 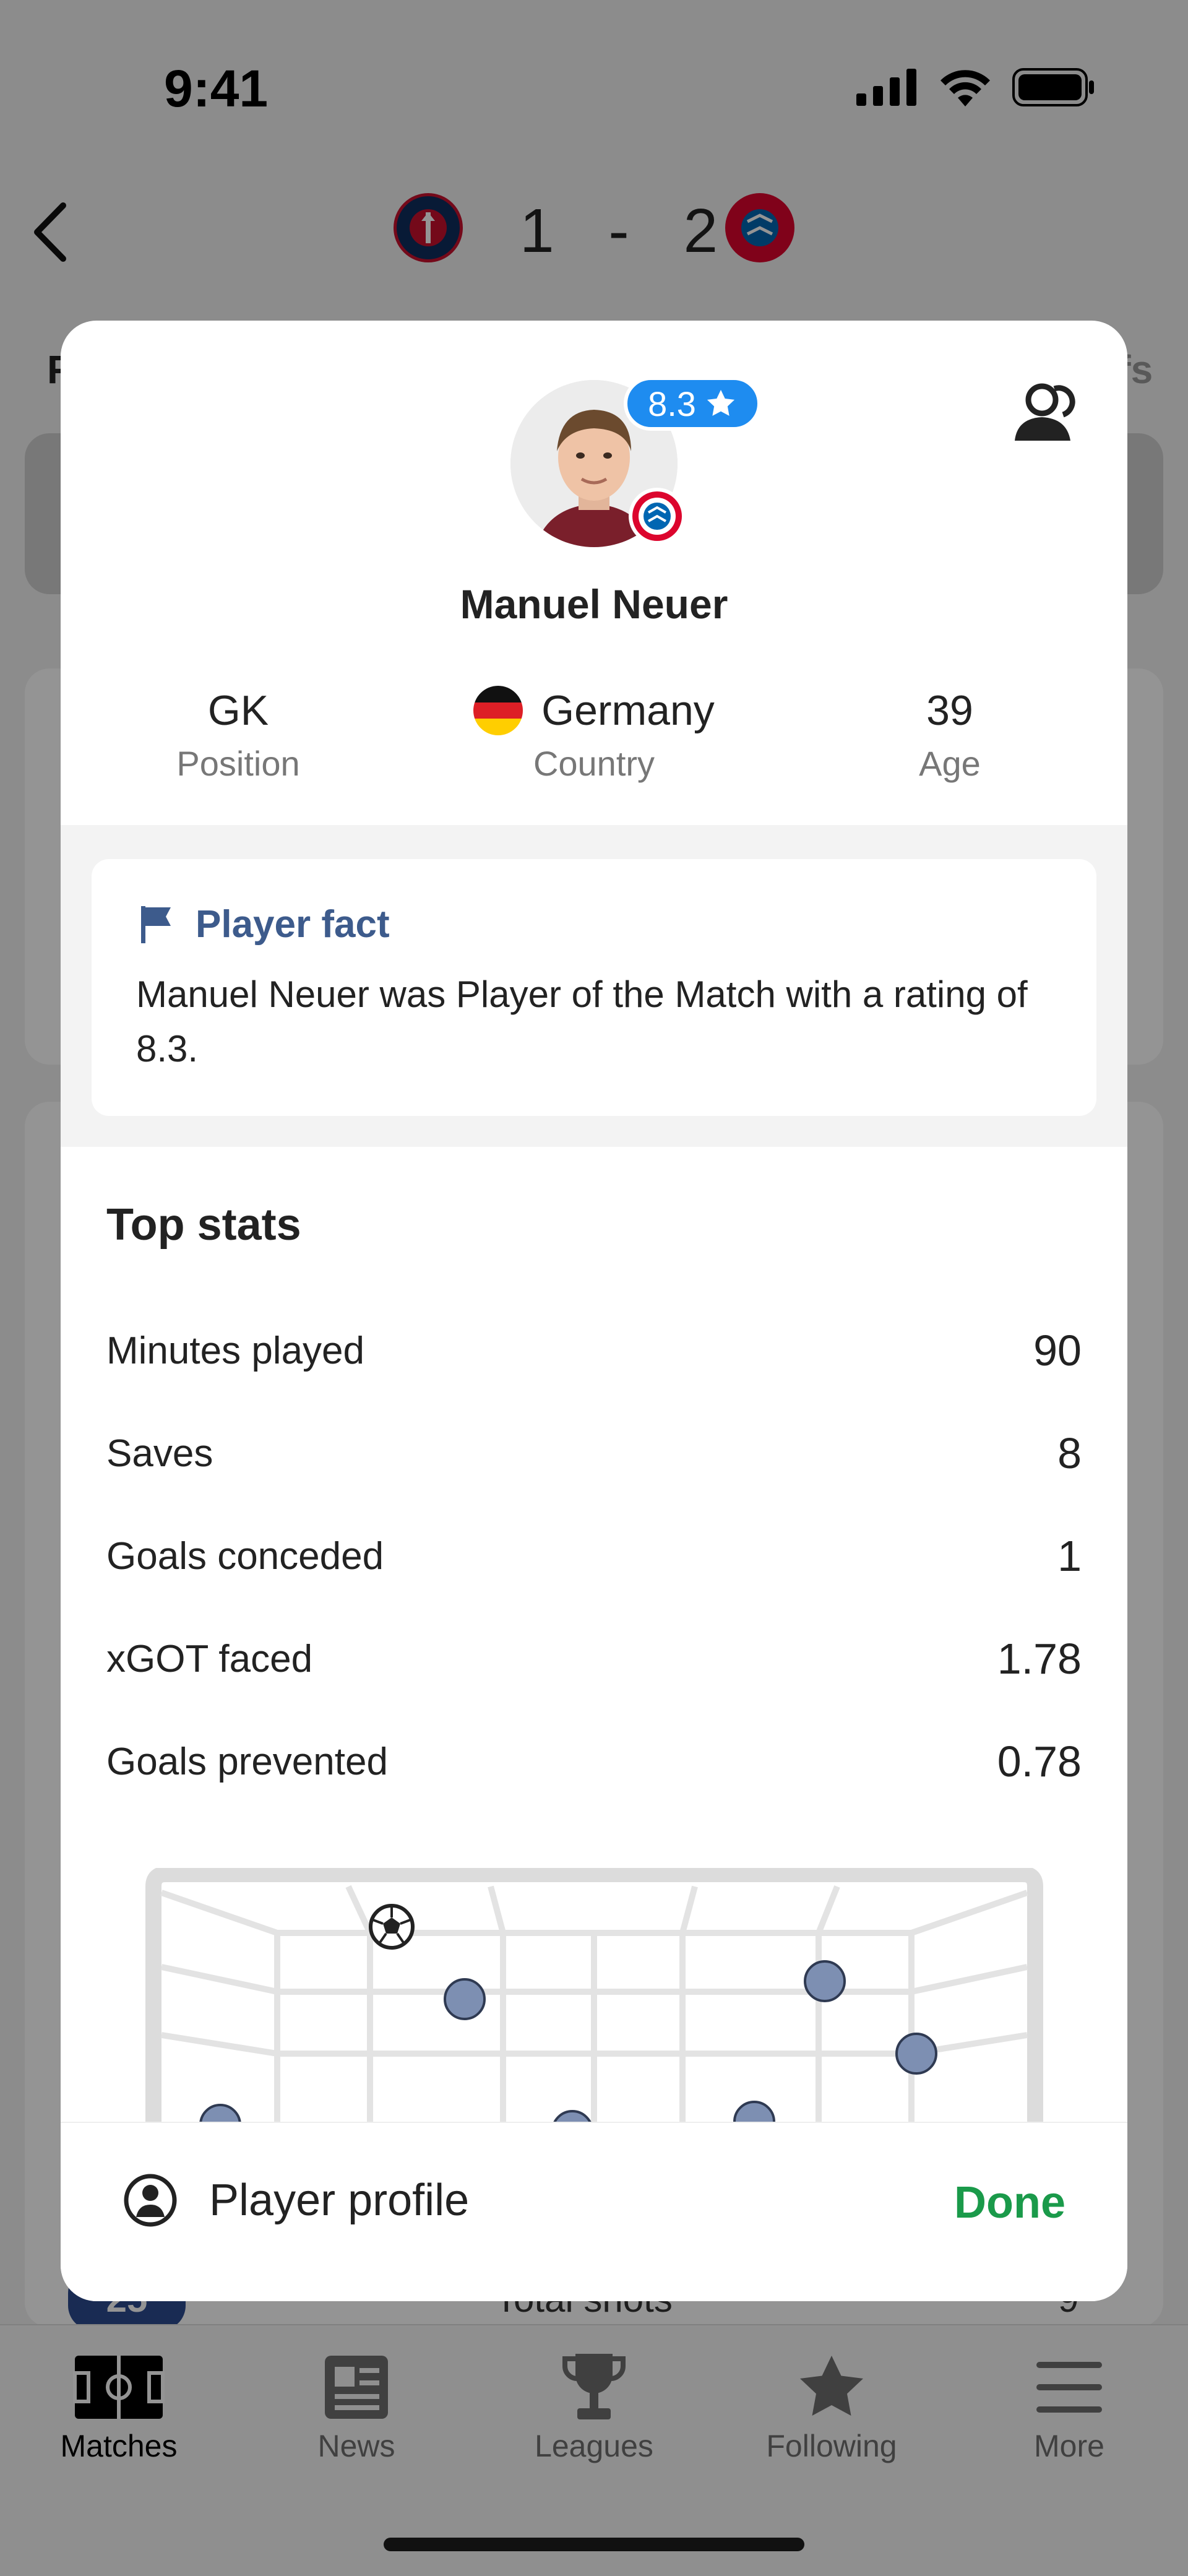 What do you see at coordinates (950, 763) in the screenshot?
I see `age-label: Age` at bounding box center [950, 763].